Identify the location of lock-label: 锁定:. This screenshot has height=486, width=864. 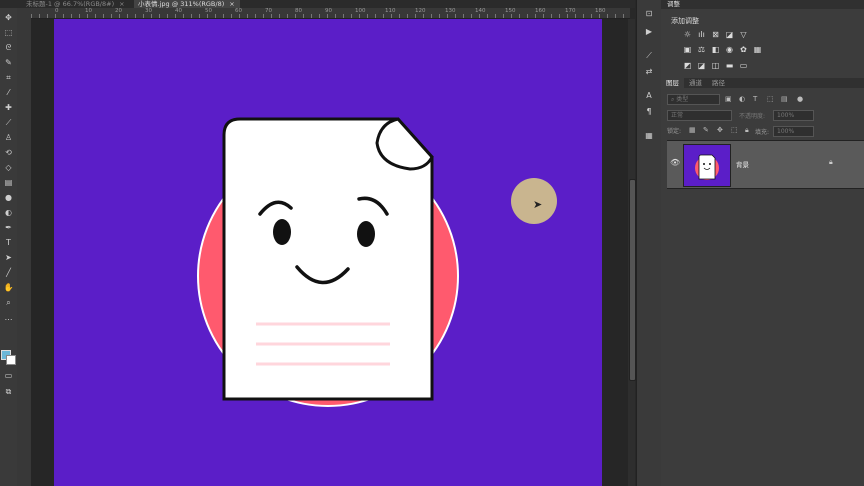
(674, 131).